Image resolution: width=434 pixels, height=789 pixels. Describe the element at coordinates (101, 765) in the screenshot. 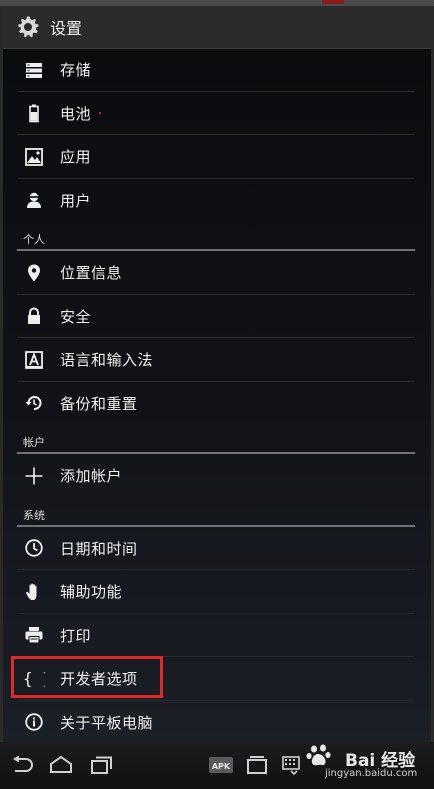

I see `recent-apps-icon` at that location.